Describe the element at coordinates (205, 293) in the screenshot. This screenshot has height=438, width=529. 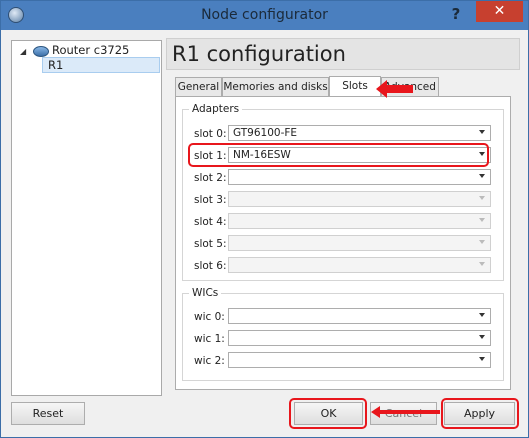
I see `wics-group-label: WICs` at that location.